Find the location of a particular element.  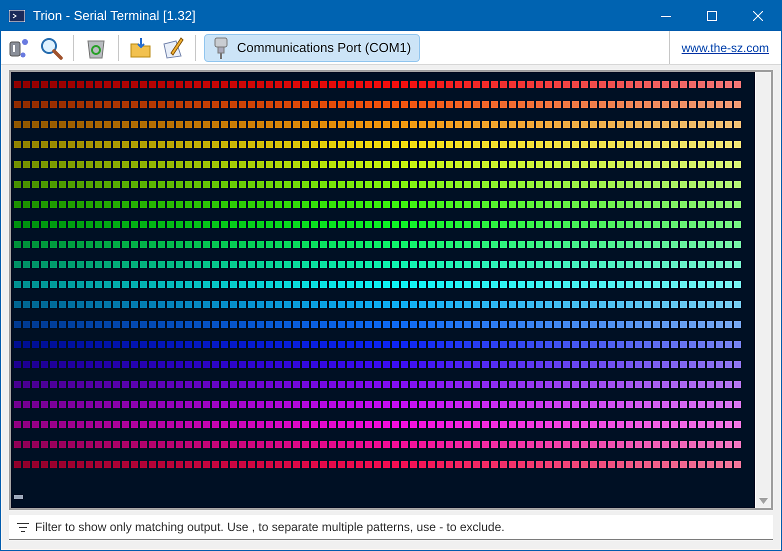

window-title: Trion - Serial Terminal [1.32] is located at coordinates (114, 16).